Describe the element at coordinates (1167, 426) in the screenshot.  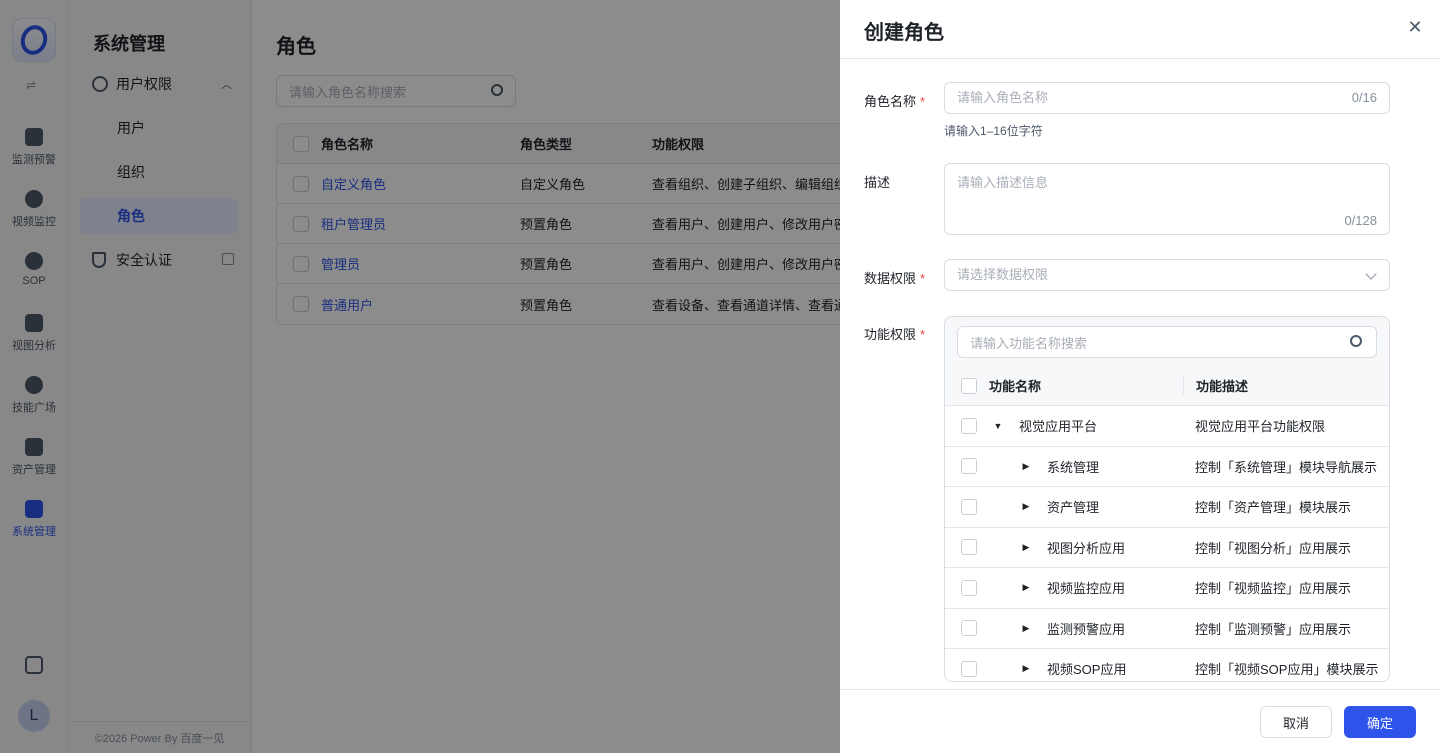
I see `function-row: ▼ 视觉应用平台 视觉应用平台功能权限` at that location.